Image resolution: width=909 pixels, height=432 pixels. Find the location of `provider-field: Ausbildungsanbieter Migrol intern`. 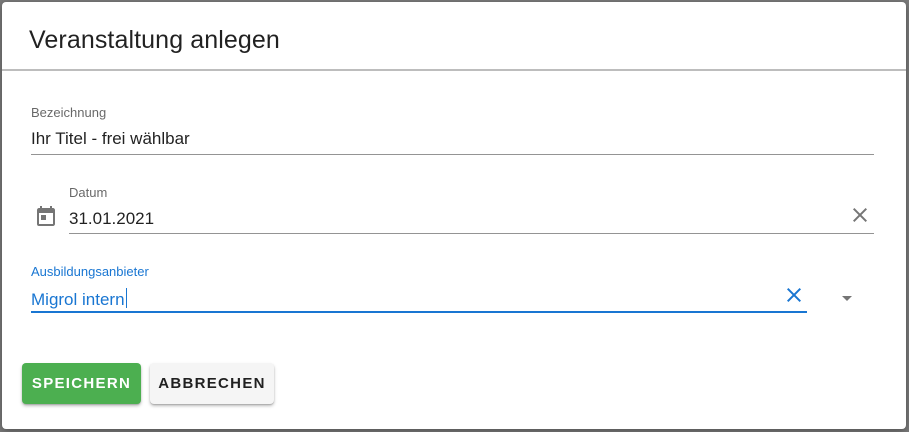

provider-field: Ausbildungsanbieter Migrol intern is located at coordinates (419, 288).